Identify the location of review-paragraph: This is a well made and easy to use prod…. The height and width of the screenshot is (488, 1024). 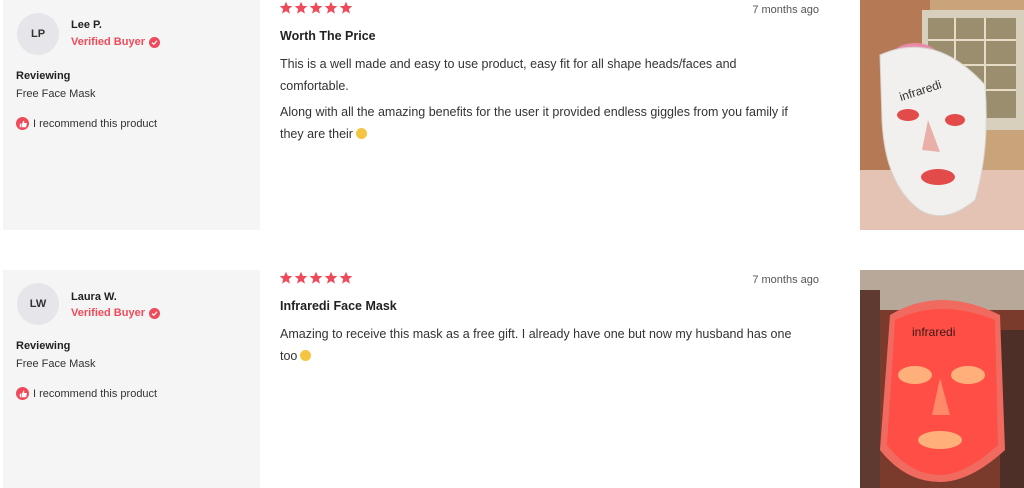
(508, 75).